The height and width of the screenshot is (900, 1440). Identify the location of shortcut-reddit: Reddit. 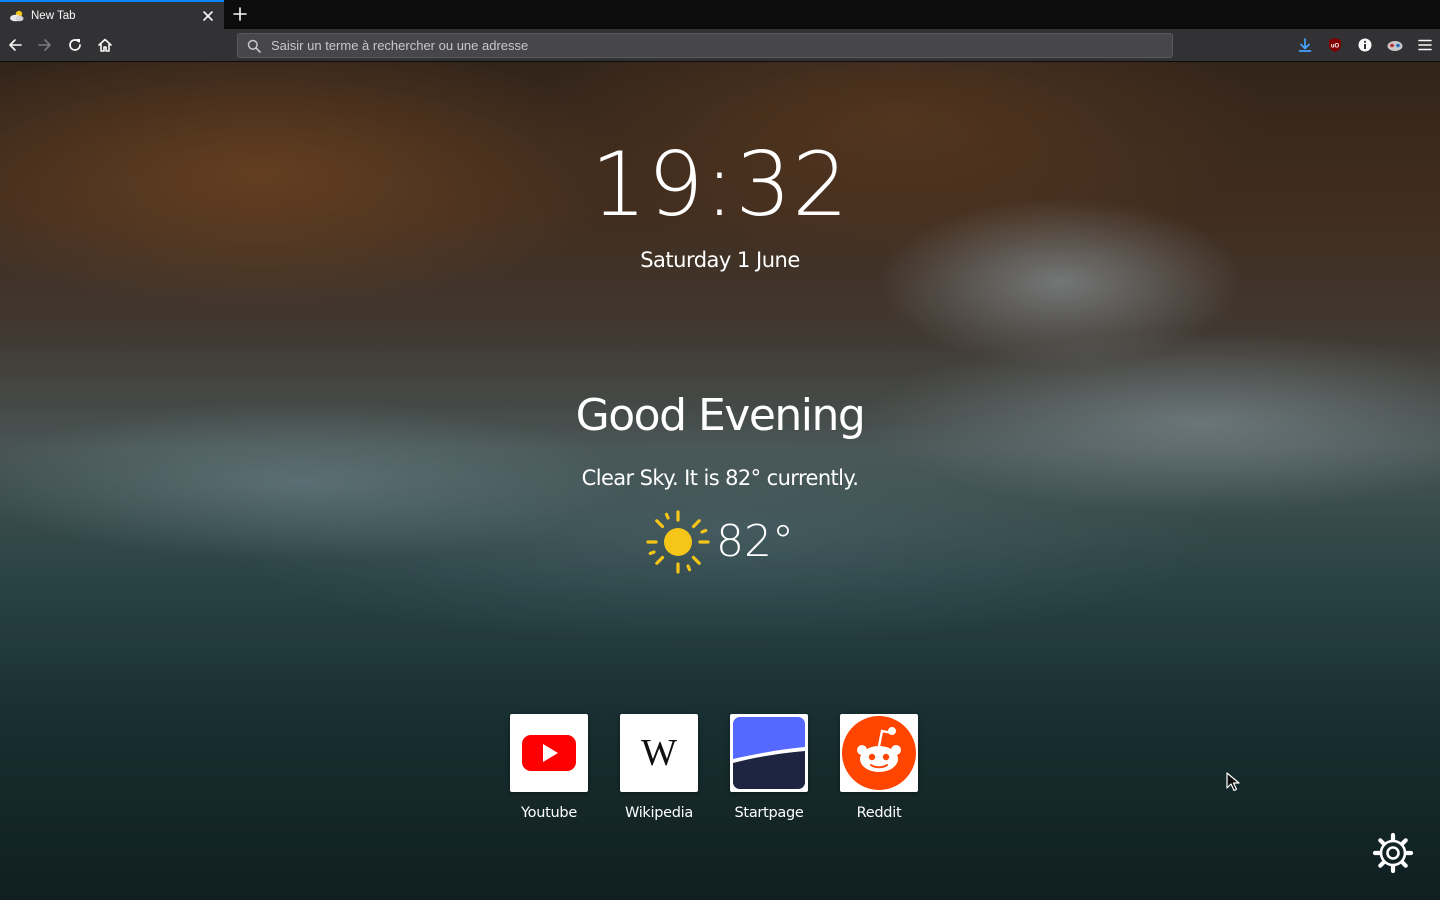
(879, 769).